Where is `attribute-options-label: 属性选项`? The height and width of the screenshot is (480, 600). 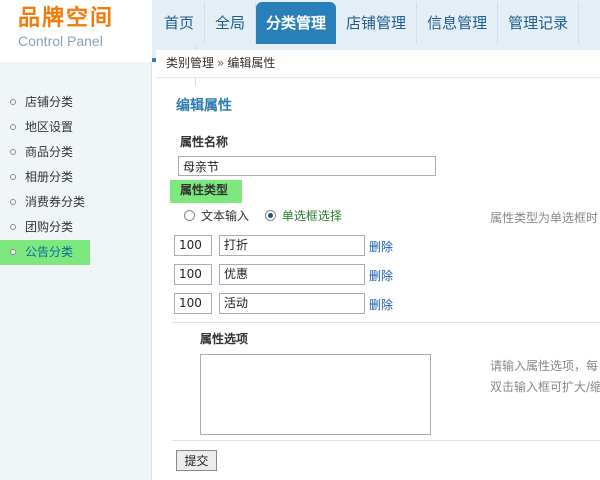
attribute-options-label: 属性选项 is located at coordinates (224, 339).